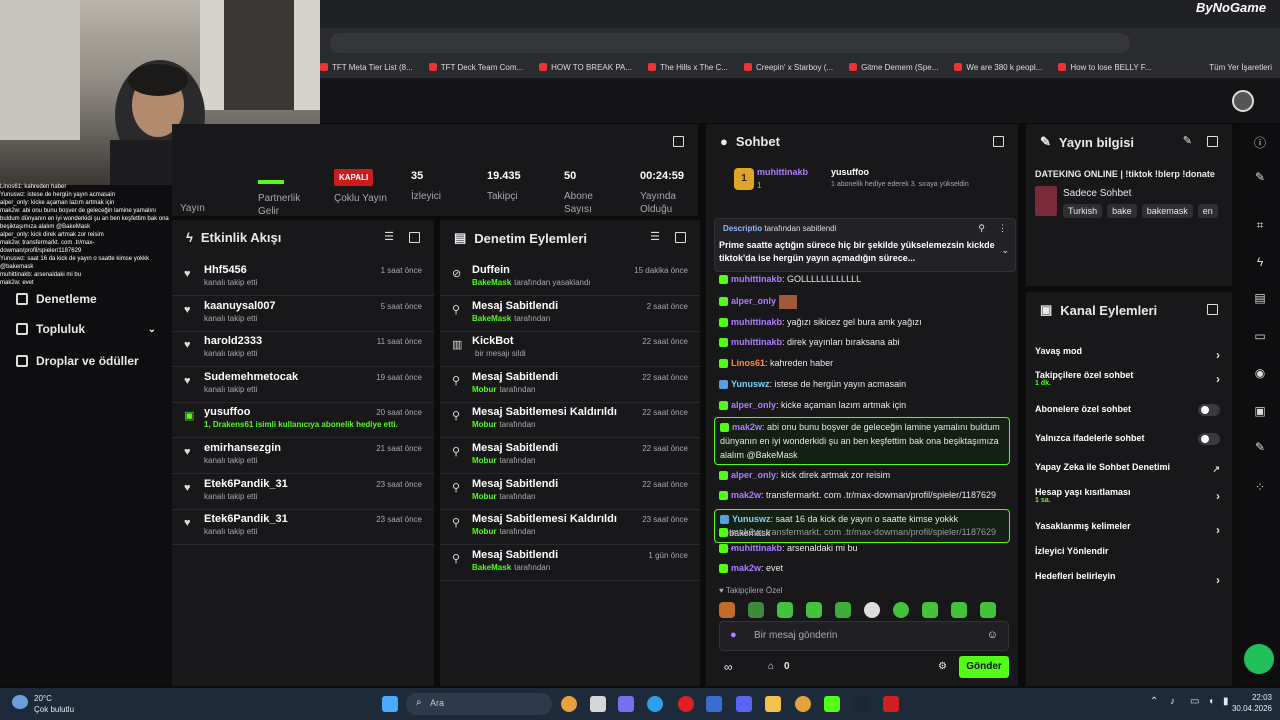 The height and width of the screenshot is (720, 1280). I want to click on activity-item: ♥ harold2333 kanalı takip etti 11 saat önce, so click(303, 349).